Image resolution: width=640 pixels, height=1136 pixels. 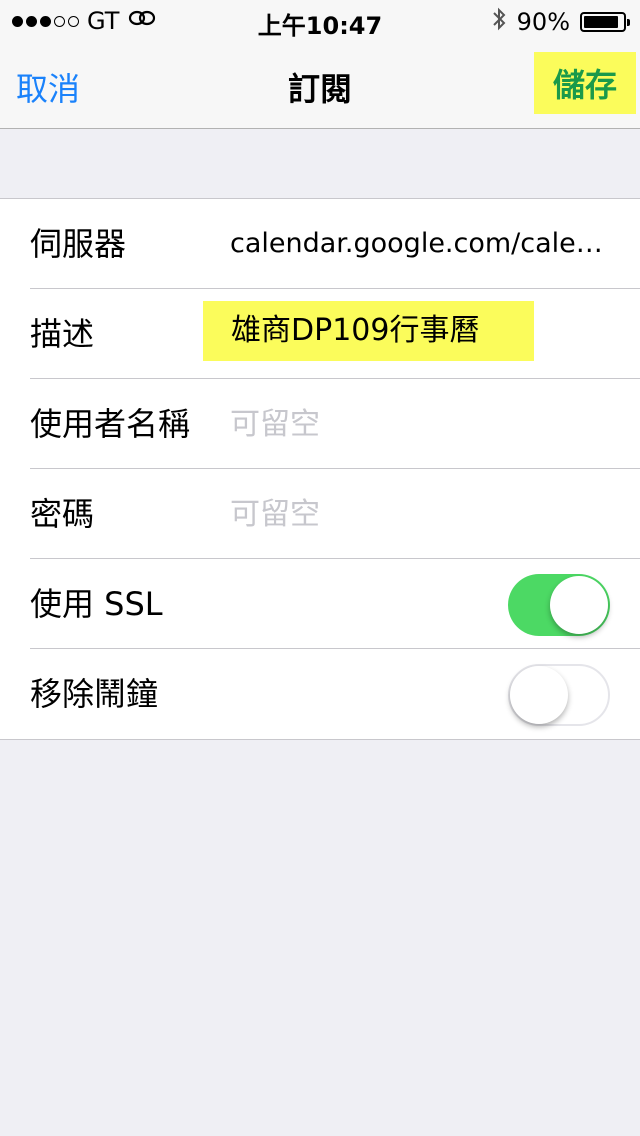 What do you see at coordinates (96, 604) in the screenshot?
I see `ssl-label: 使用 SSL` at bounding box center [96, 604].